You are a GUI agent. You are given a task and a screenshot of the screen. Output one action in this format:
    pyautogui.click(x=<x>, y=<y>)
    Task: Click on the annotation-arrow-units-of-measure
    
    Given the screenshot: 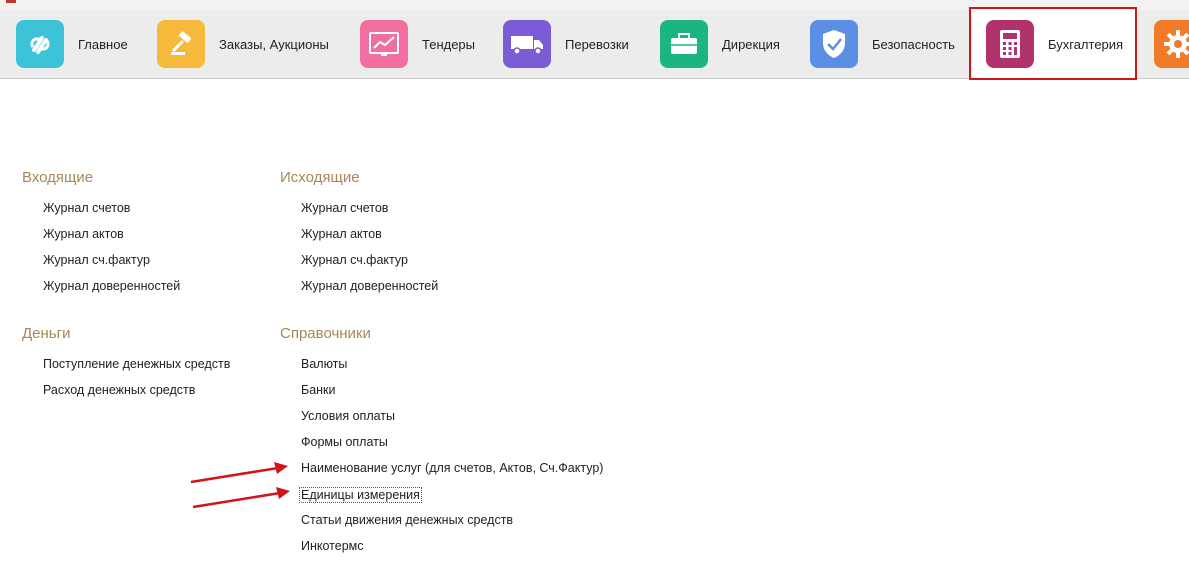 What is the action you would take?
    pyautogui.click(x=241, y=498)
    